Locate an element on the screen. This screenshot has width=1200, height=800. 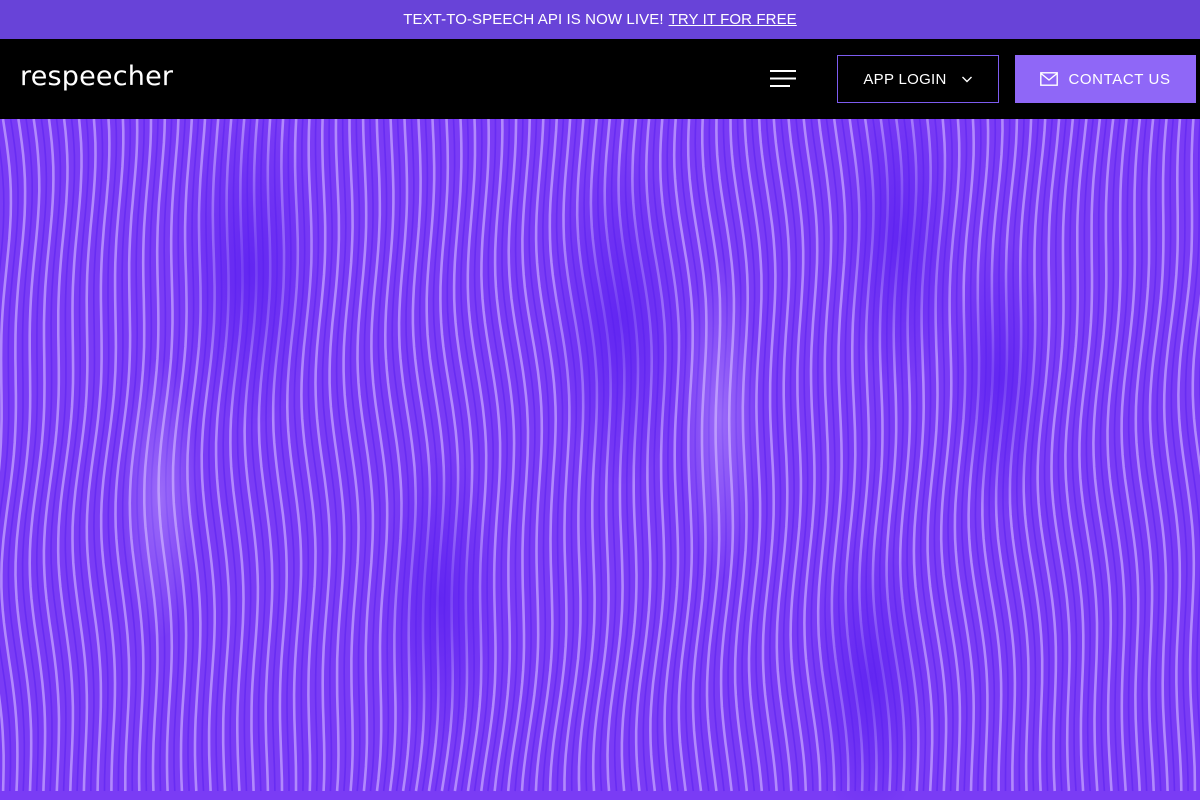
contact-us-button: CONTACT US is located at coordinates (1105, 79).